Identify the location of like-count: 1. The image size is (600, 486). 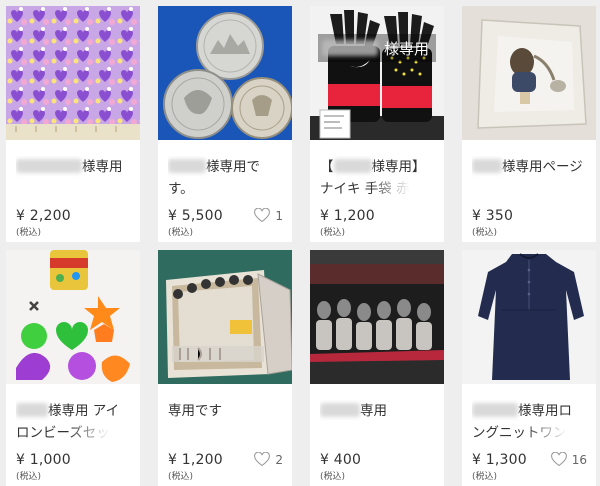
(279, 215).